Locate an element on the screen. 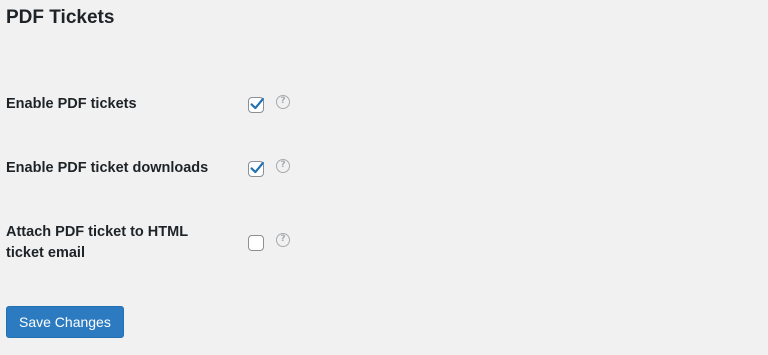 This screenshot has width=768, height=355. setting-label: Attach PDF ticket to HTML ticket email is located at coordinates (97, 242).